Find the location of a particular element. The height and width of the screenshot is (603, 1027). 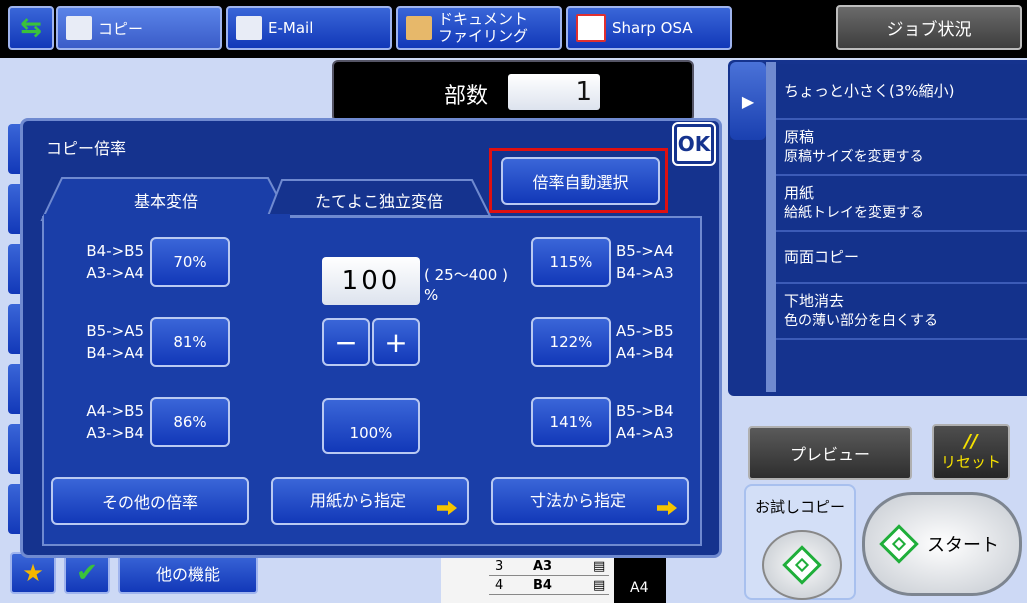

menu-item-original: 原稿 原稿サイズを変更する is located at coordinates (901, 148).